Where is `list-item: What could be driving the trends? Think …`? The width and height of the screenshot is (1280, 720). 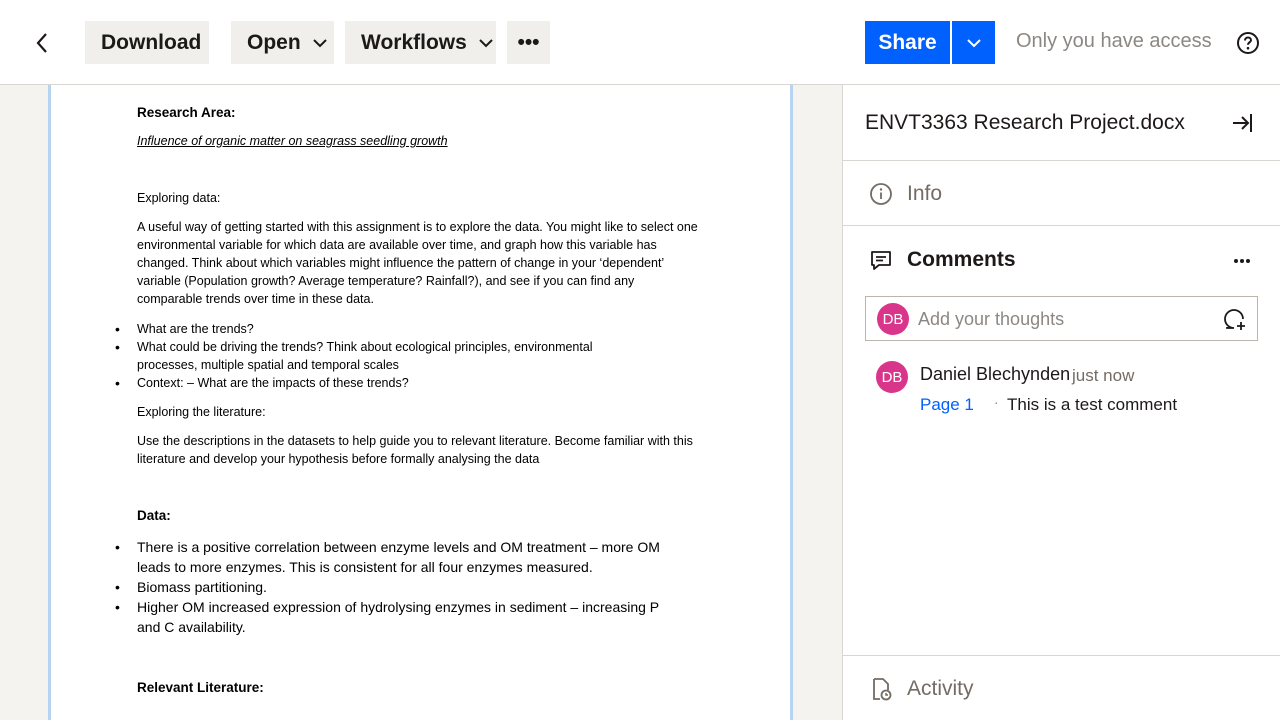 list-item: What could be driving the trends? Think … is located at coordinates (372, 356).